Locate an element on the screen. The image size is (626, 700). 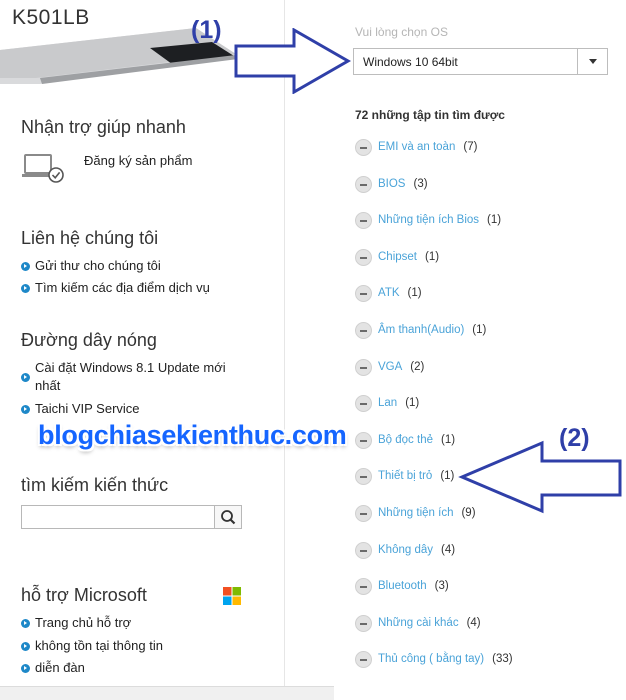
category-name: EMI và an toàn is located at coordinates (416, 147).